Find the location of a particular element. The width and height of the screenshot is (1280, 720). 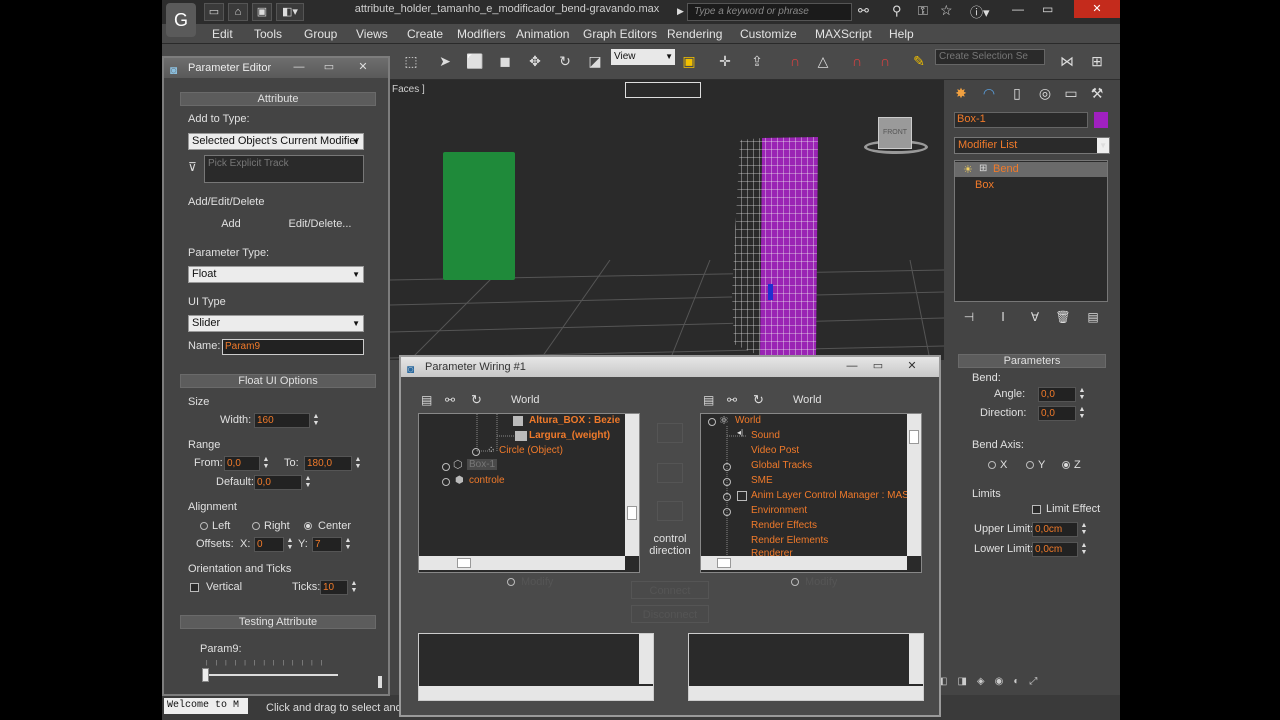

tree-item-world: World is located at coordinates (748, 420).